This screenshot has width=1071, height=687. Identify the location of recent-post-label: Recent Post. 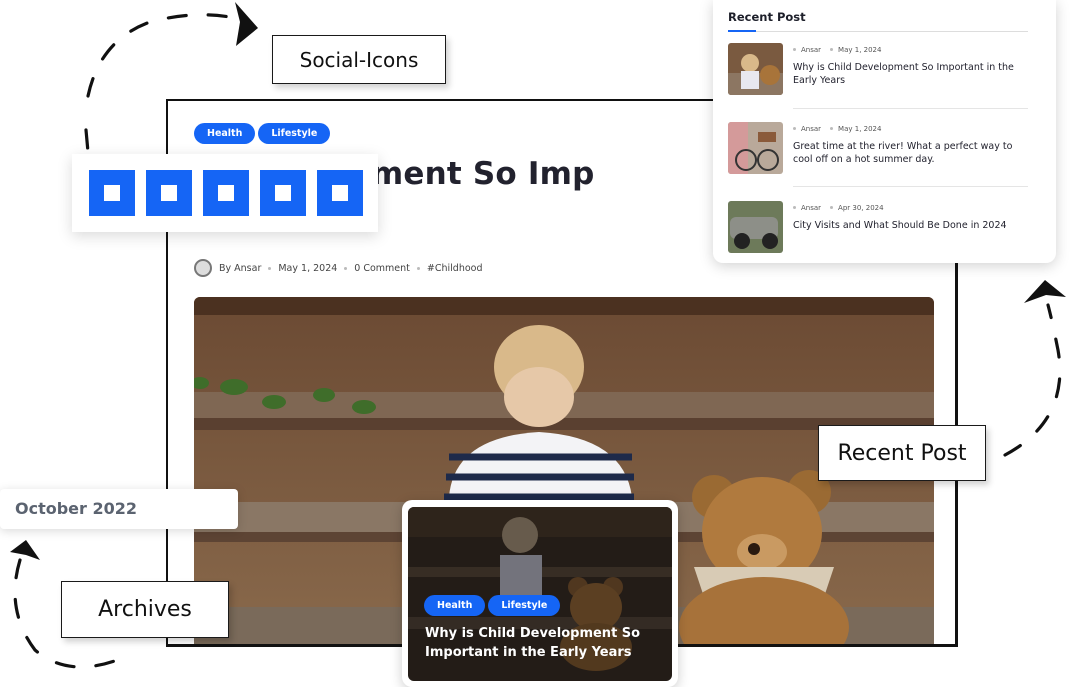
(902, 453).